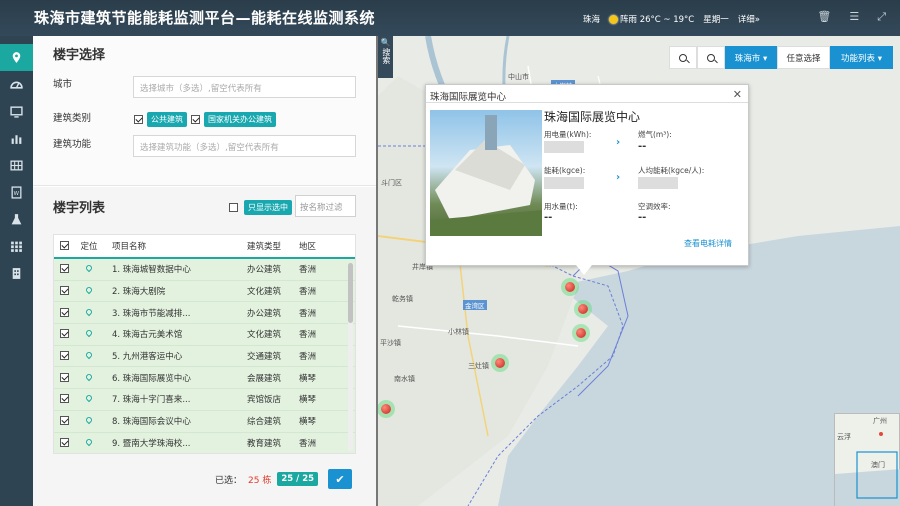 This screenshot has width=900, height=506. I want to click on trash-icon: 🗑, so click(824, 17).